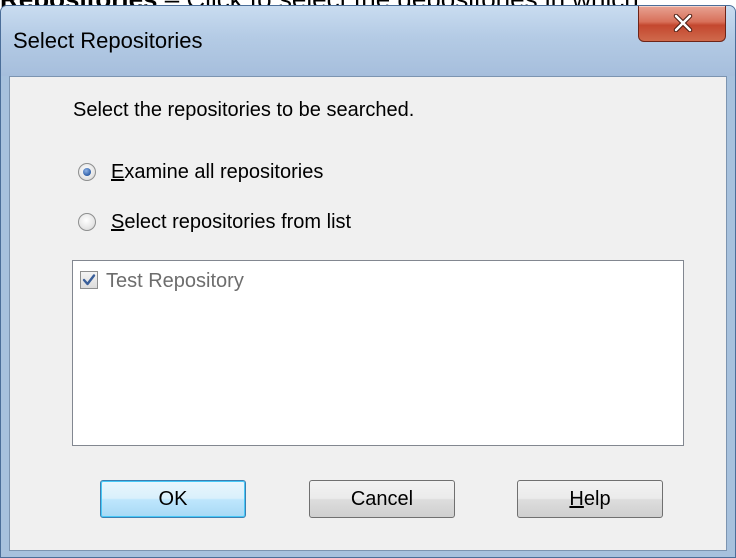 This screenshot has width=736, height=558. What do you see at coordinates (244, 110) in the screenshot?
I see `instruction-text: Select the repositories to be searched.` at bounding box center [244, 110].